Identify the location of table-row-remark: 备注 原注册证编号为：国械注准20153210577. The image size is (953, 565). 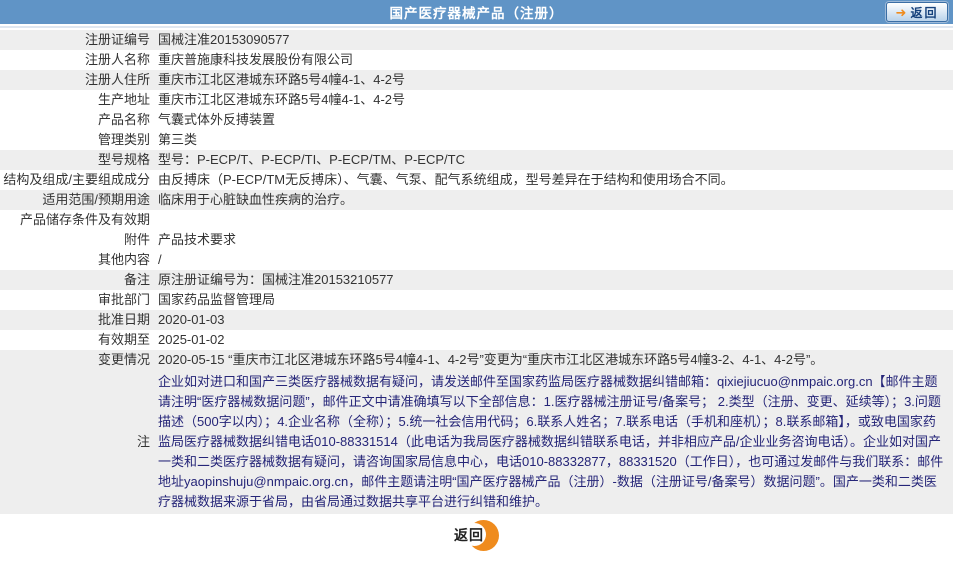
(476, 280).